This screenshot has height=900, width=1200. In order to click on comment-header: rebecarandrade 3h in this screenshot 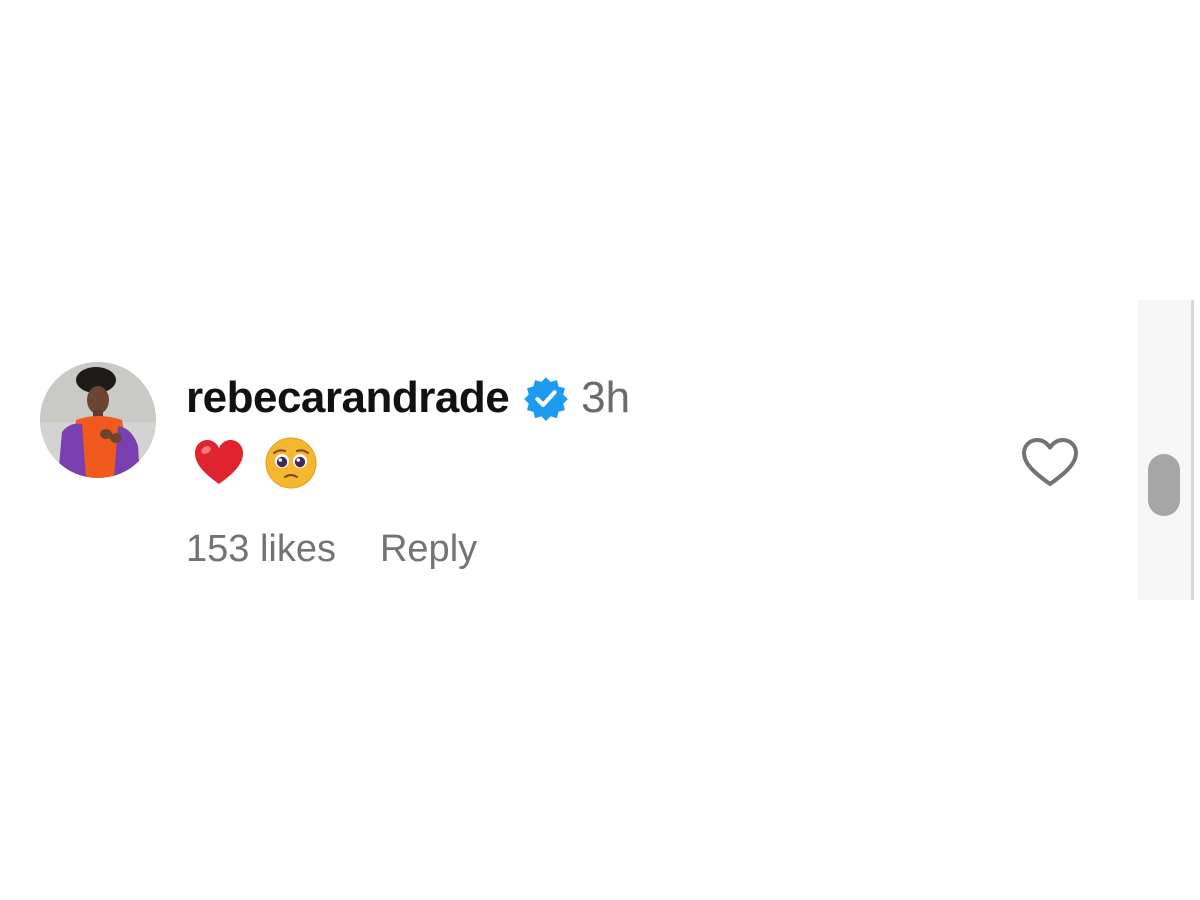, I will do `click(408, 398)`.